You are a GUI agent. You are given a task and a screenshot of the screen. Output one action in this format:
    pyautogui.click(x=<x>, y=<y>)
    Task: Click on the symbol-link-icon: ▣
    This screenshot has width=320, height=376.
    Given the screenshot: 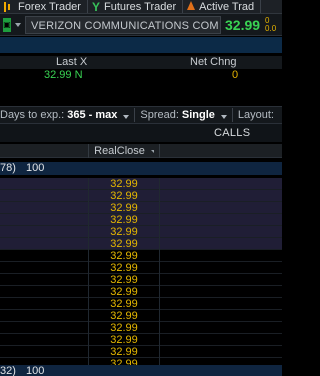 What is the action you would take?
    pyautogui.click(x=7, y=24)
    